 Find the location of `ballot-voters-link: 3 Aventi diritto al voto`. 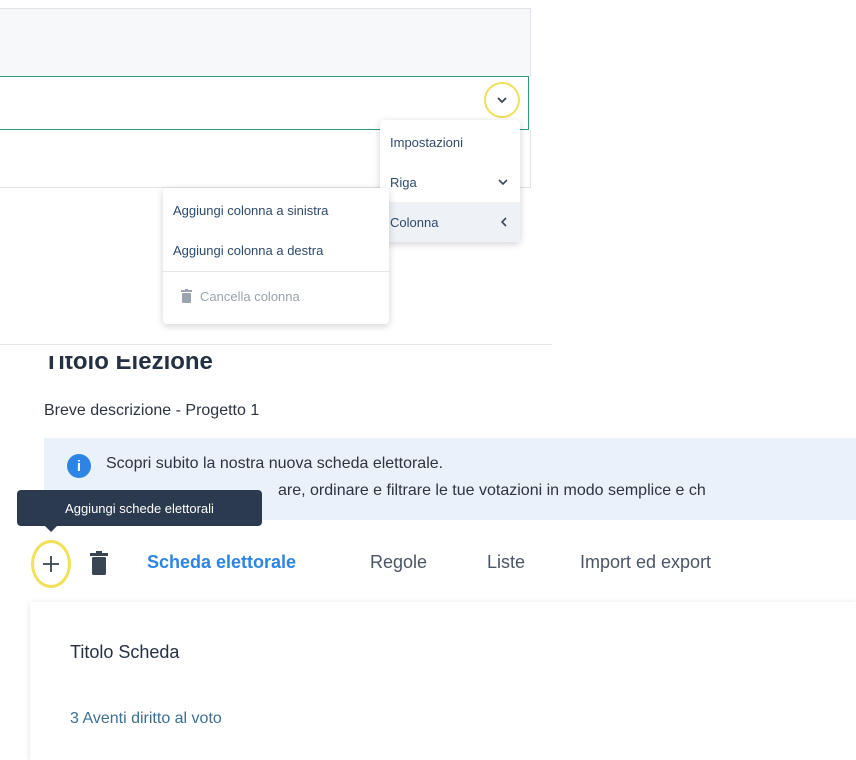

ballot-voters-link: 3 Aventi diritto al voto is located at coordinates (146, 719).